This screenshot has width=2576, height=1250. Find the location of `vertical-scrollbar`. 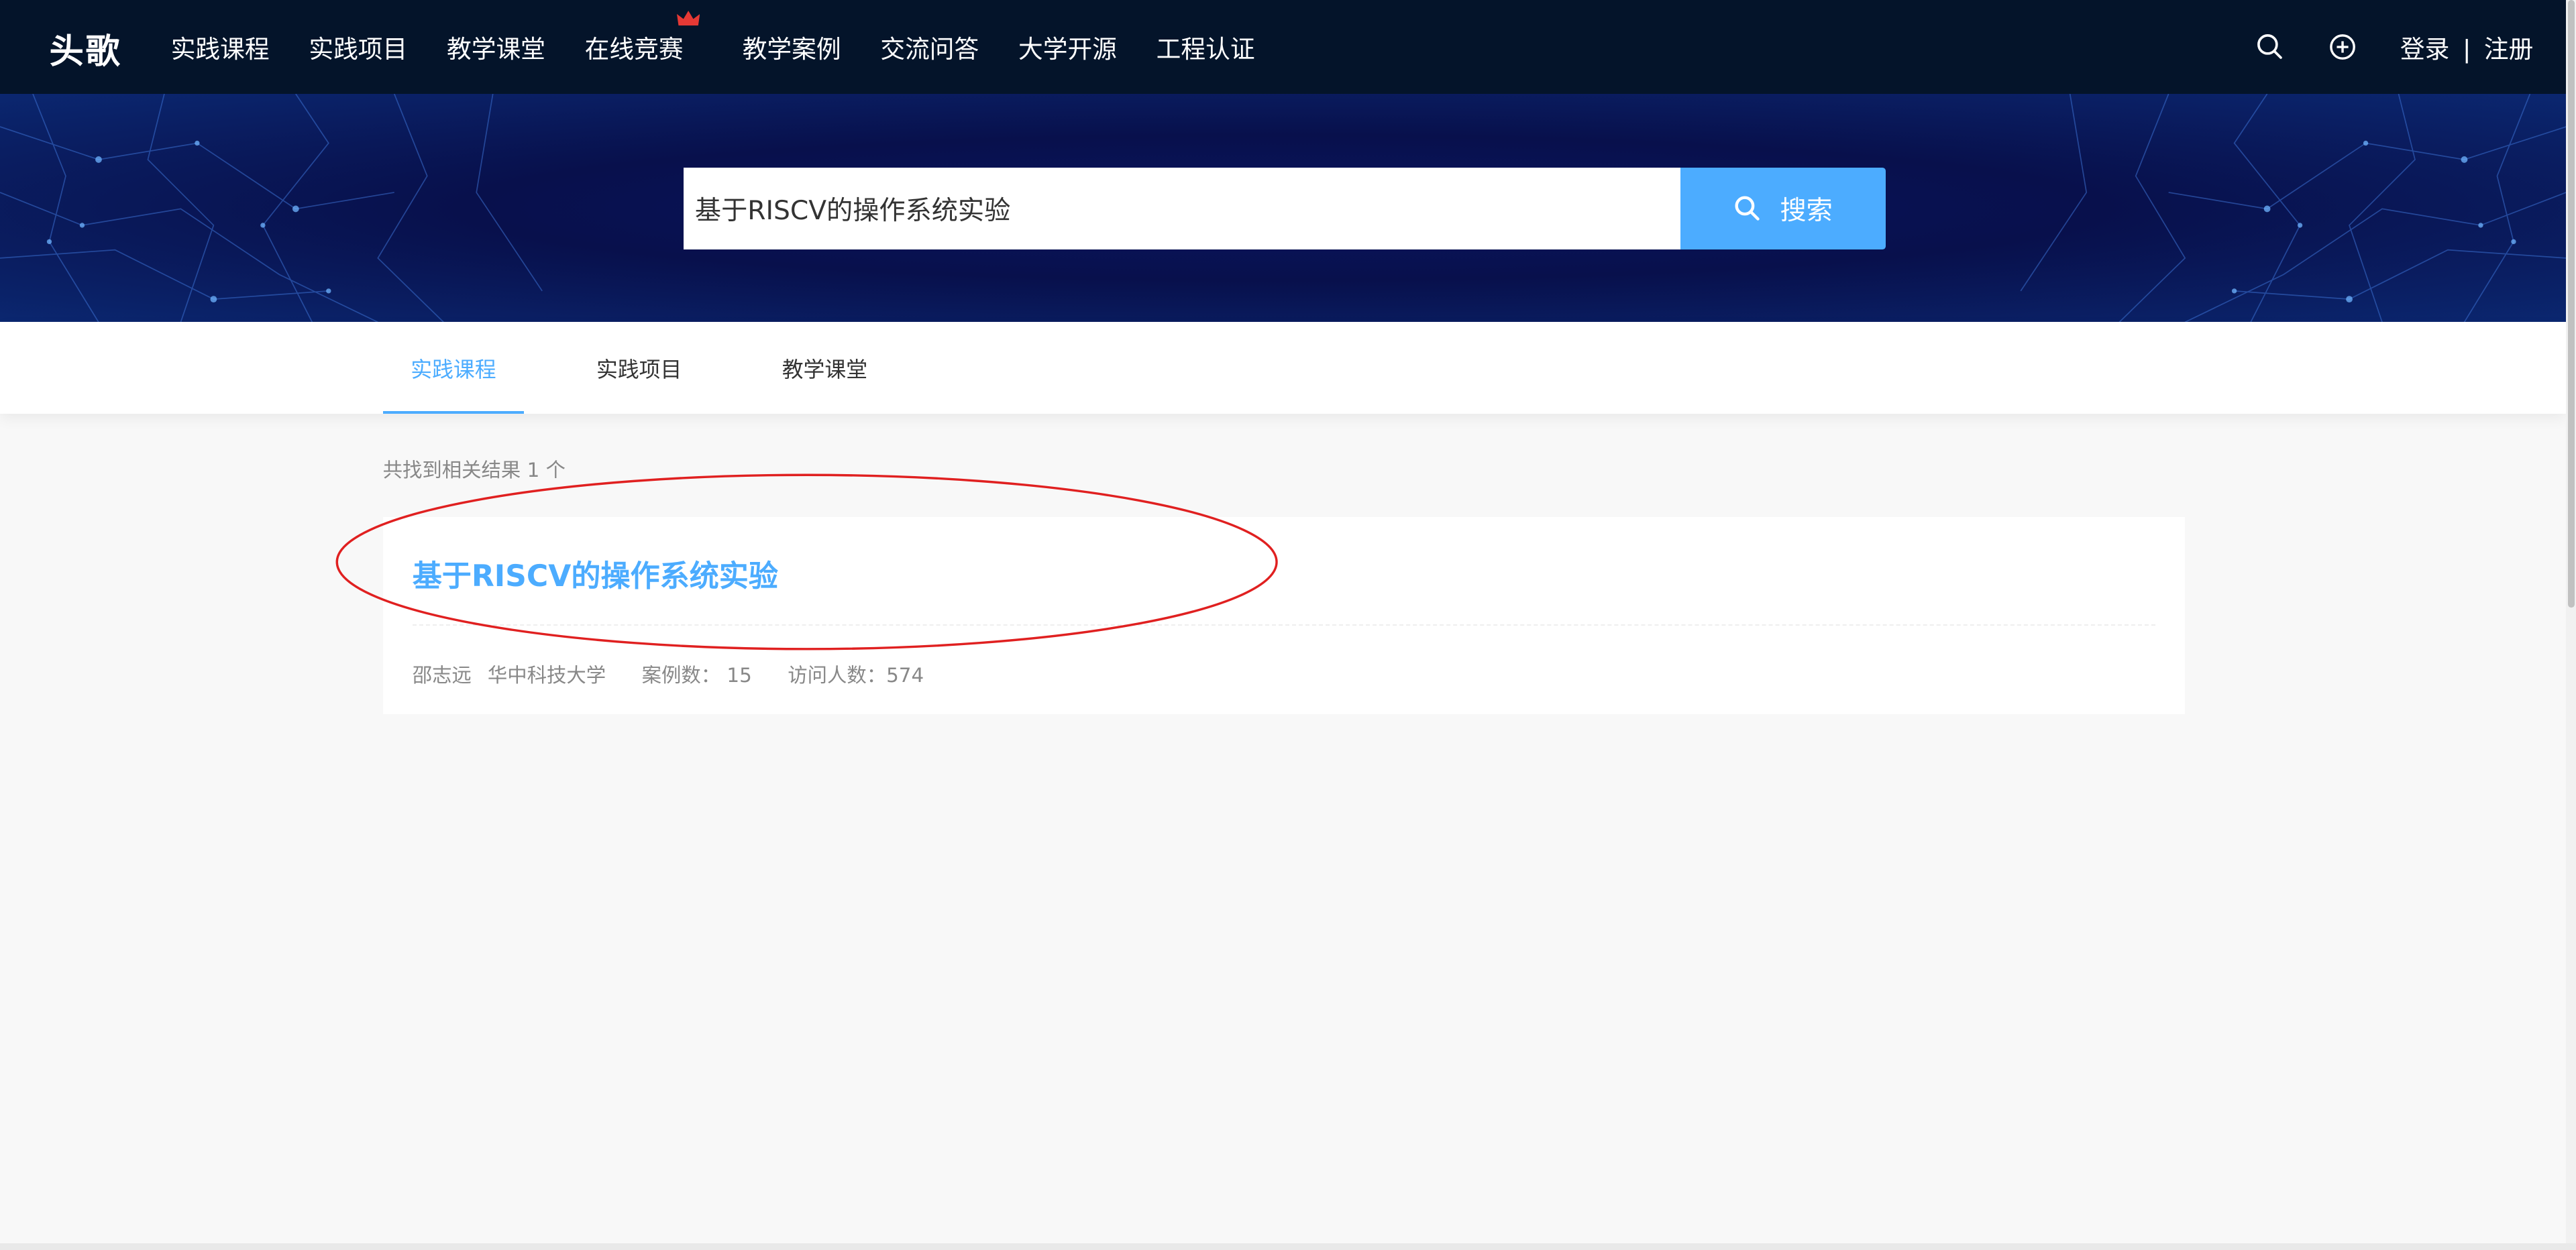

vertical-scrollbar is located at coordinates (2571, 625).